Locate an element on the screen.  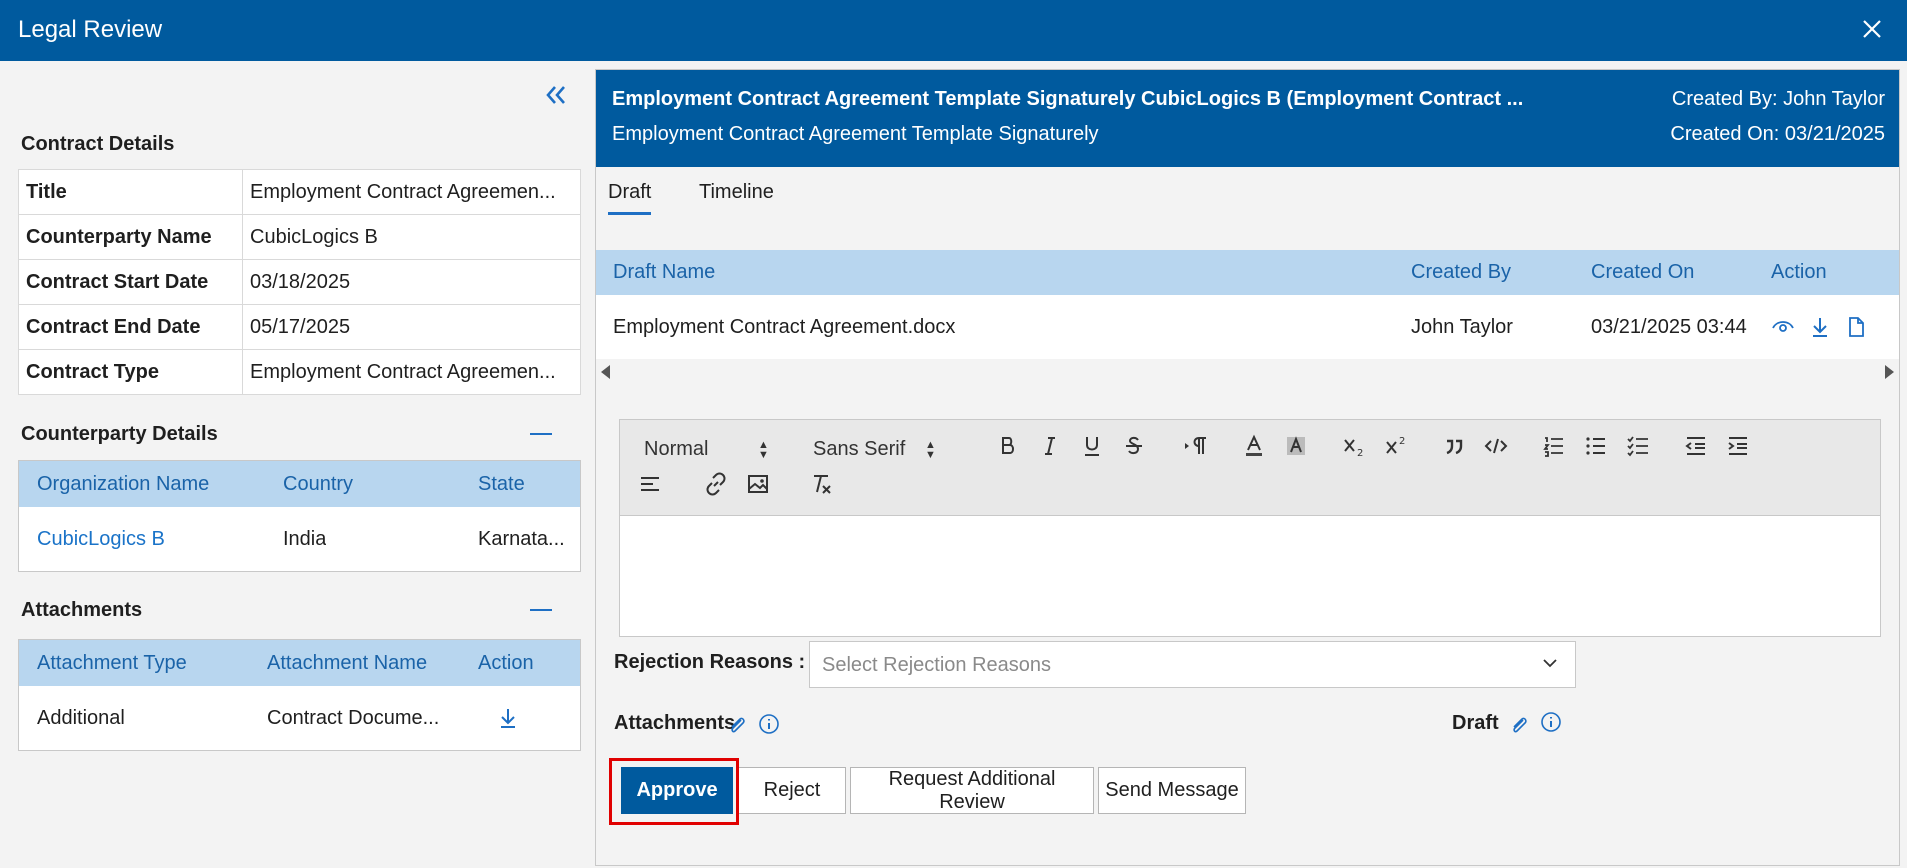
approve-button: Approve is located at coordinates (677, 790).